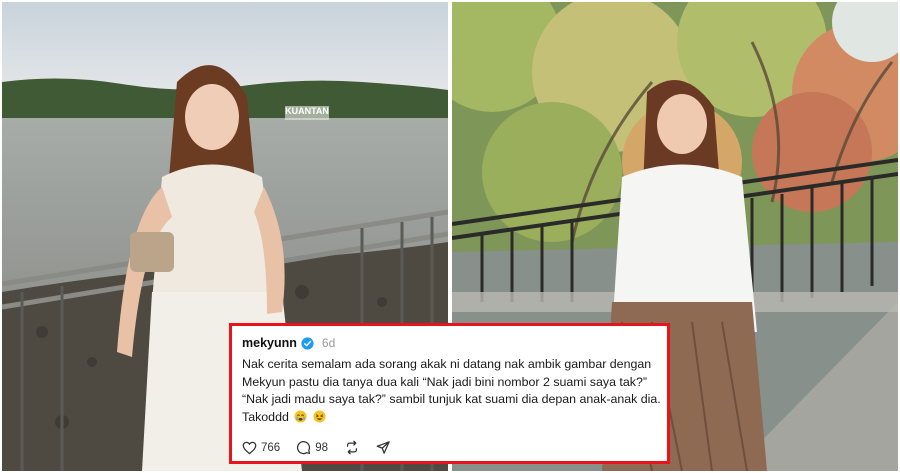 This screenshot has width=900, height=473. Describe the element at coordinates (269, 343) in the screenshot. I see `post-username: mekyunn` at that location.